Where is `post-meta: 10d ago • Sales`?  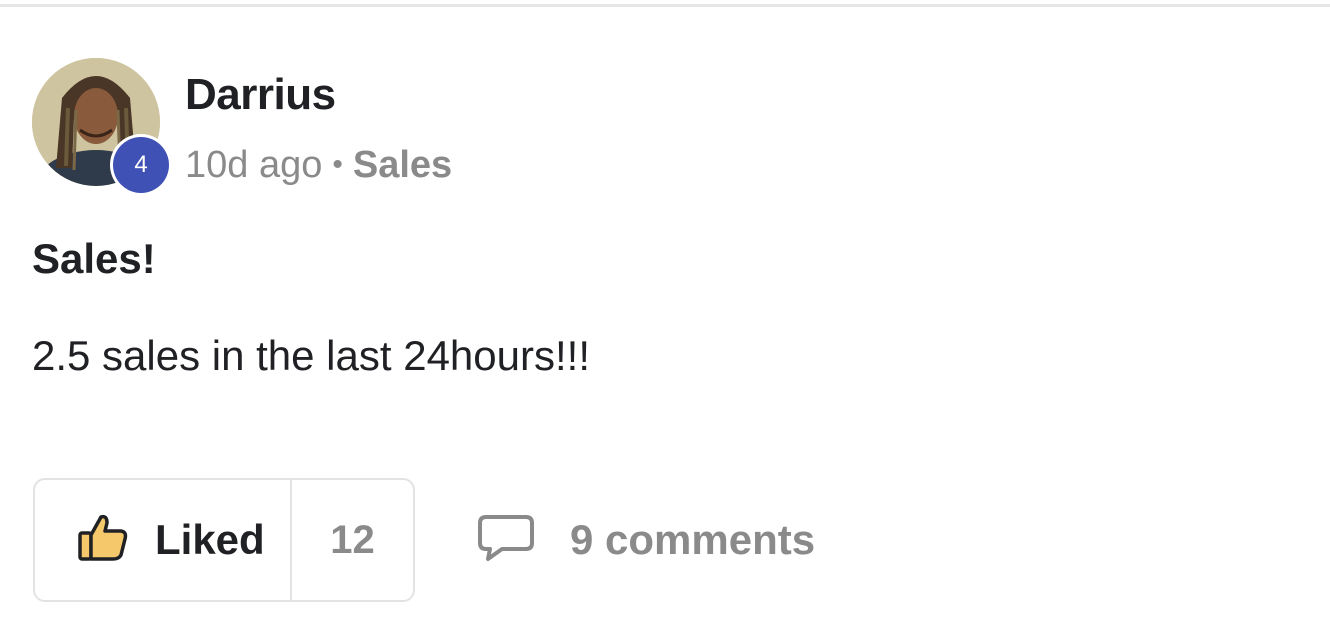
post-meta: 10d ago • Sales is located at coordinates (318, 165).